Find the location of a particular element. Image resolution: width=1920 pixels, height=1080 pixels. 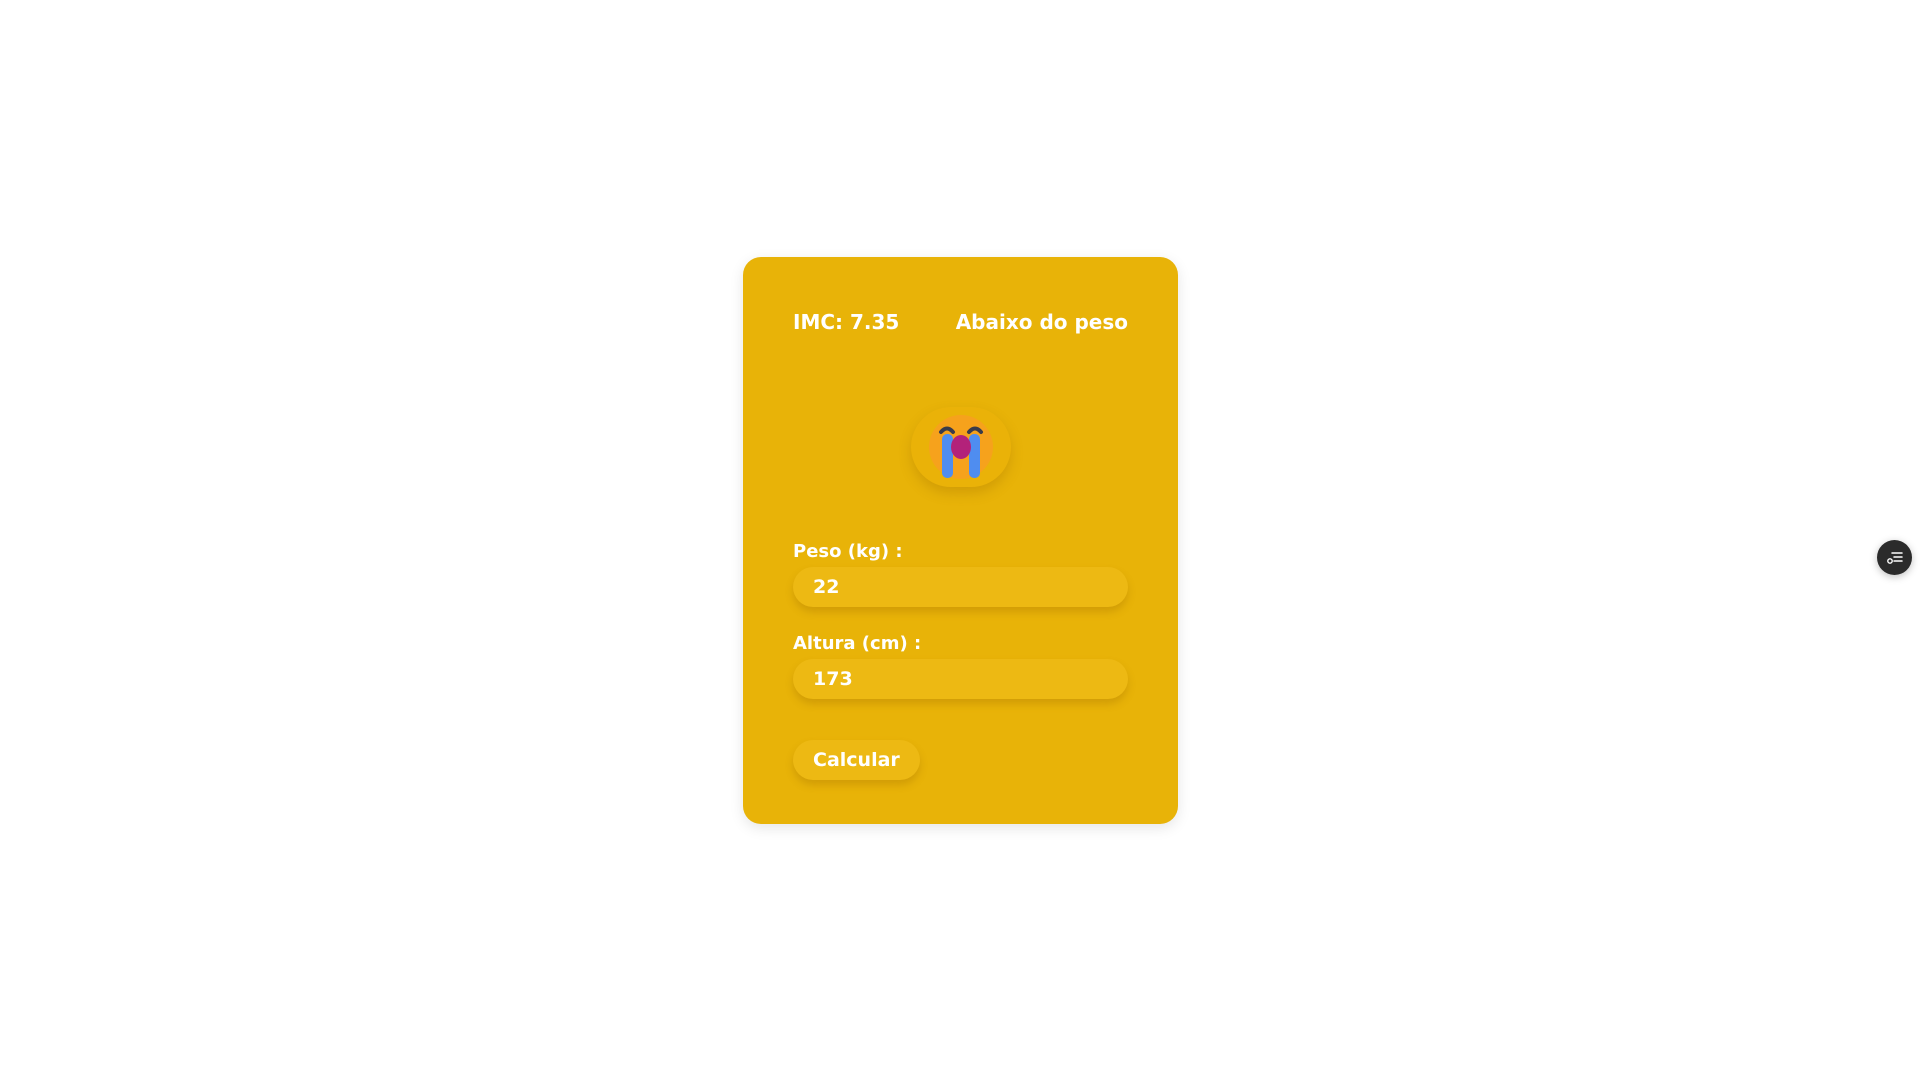

crying-face-icon is located at coordinates (960, 447).